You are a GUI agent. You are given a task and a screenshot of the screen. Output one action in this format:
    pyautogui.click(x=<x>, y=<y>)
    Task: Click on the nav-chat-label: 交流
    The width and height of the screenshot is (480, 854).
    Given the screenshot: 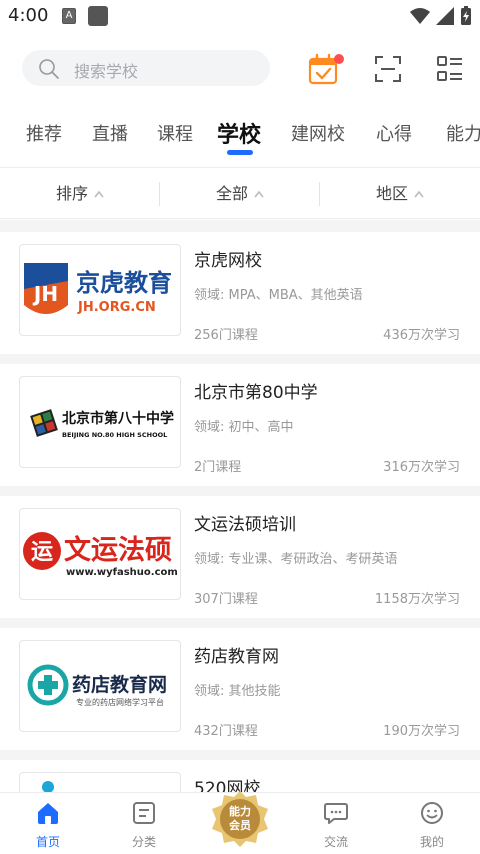 What is the action you would take?
    pyautogui.click(x=335, y=842)
    